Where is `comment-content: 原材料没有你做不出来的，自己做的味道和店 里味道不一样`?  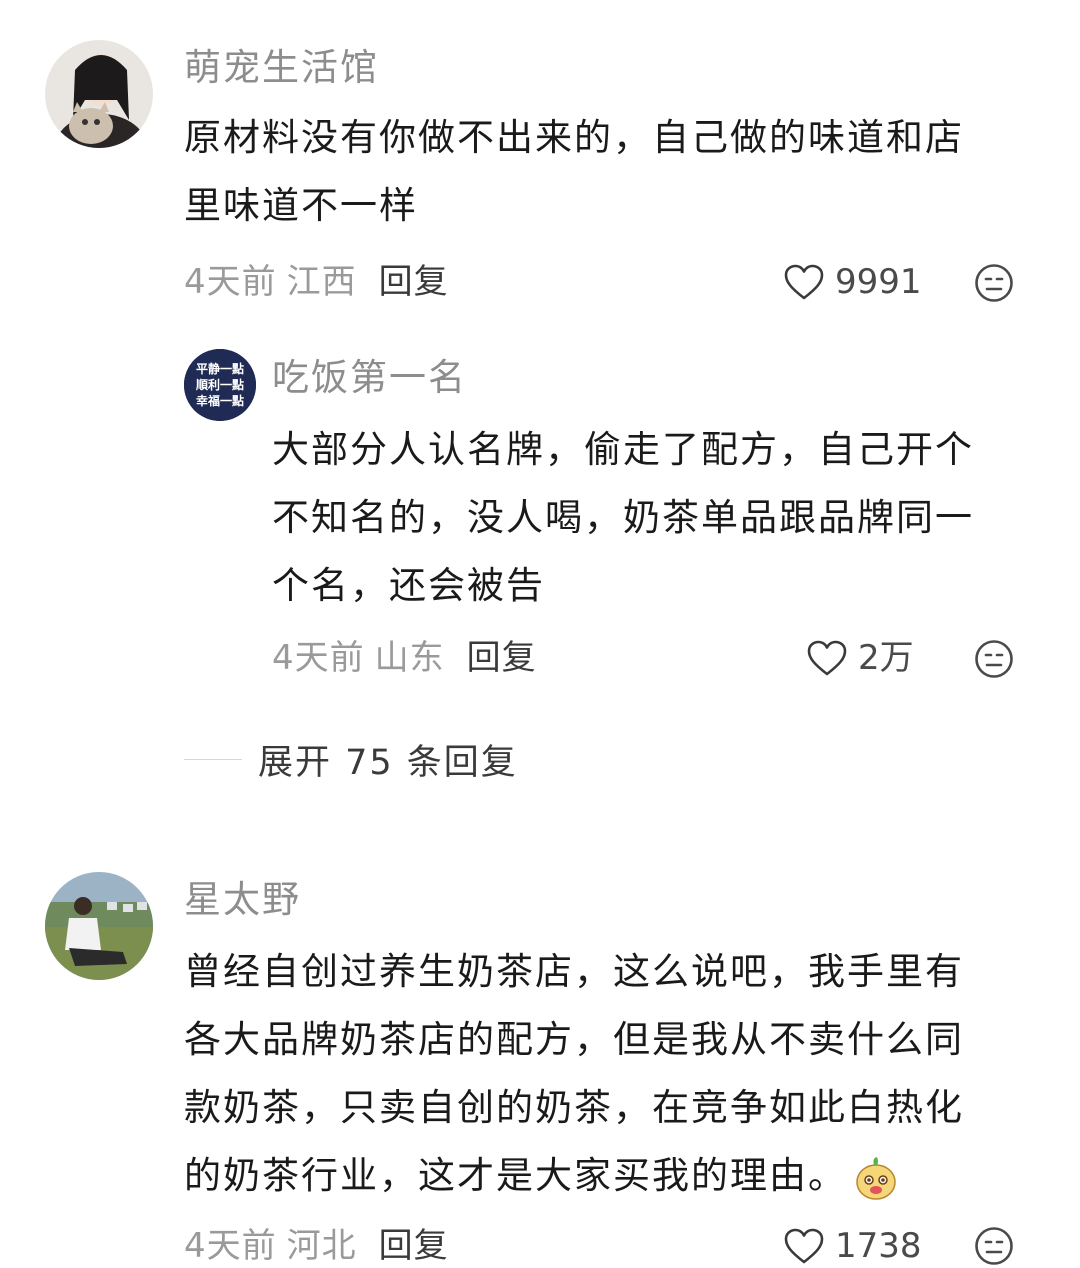 comment-content: 原材料没有你做不出来的，自己做的味道和店 里味道不一样 is located at coordinates (614, 172).